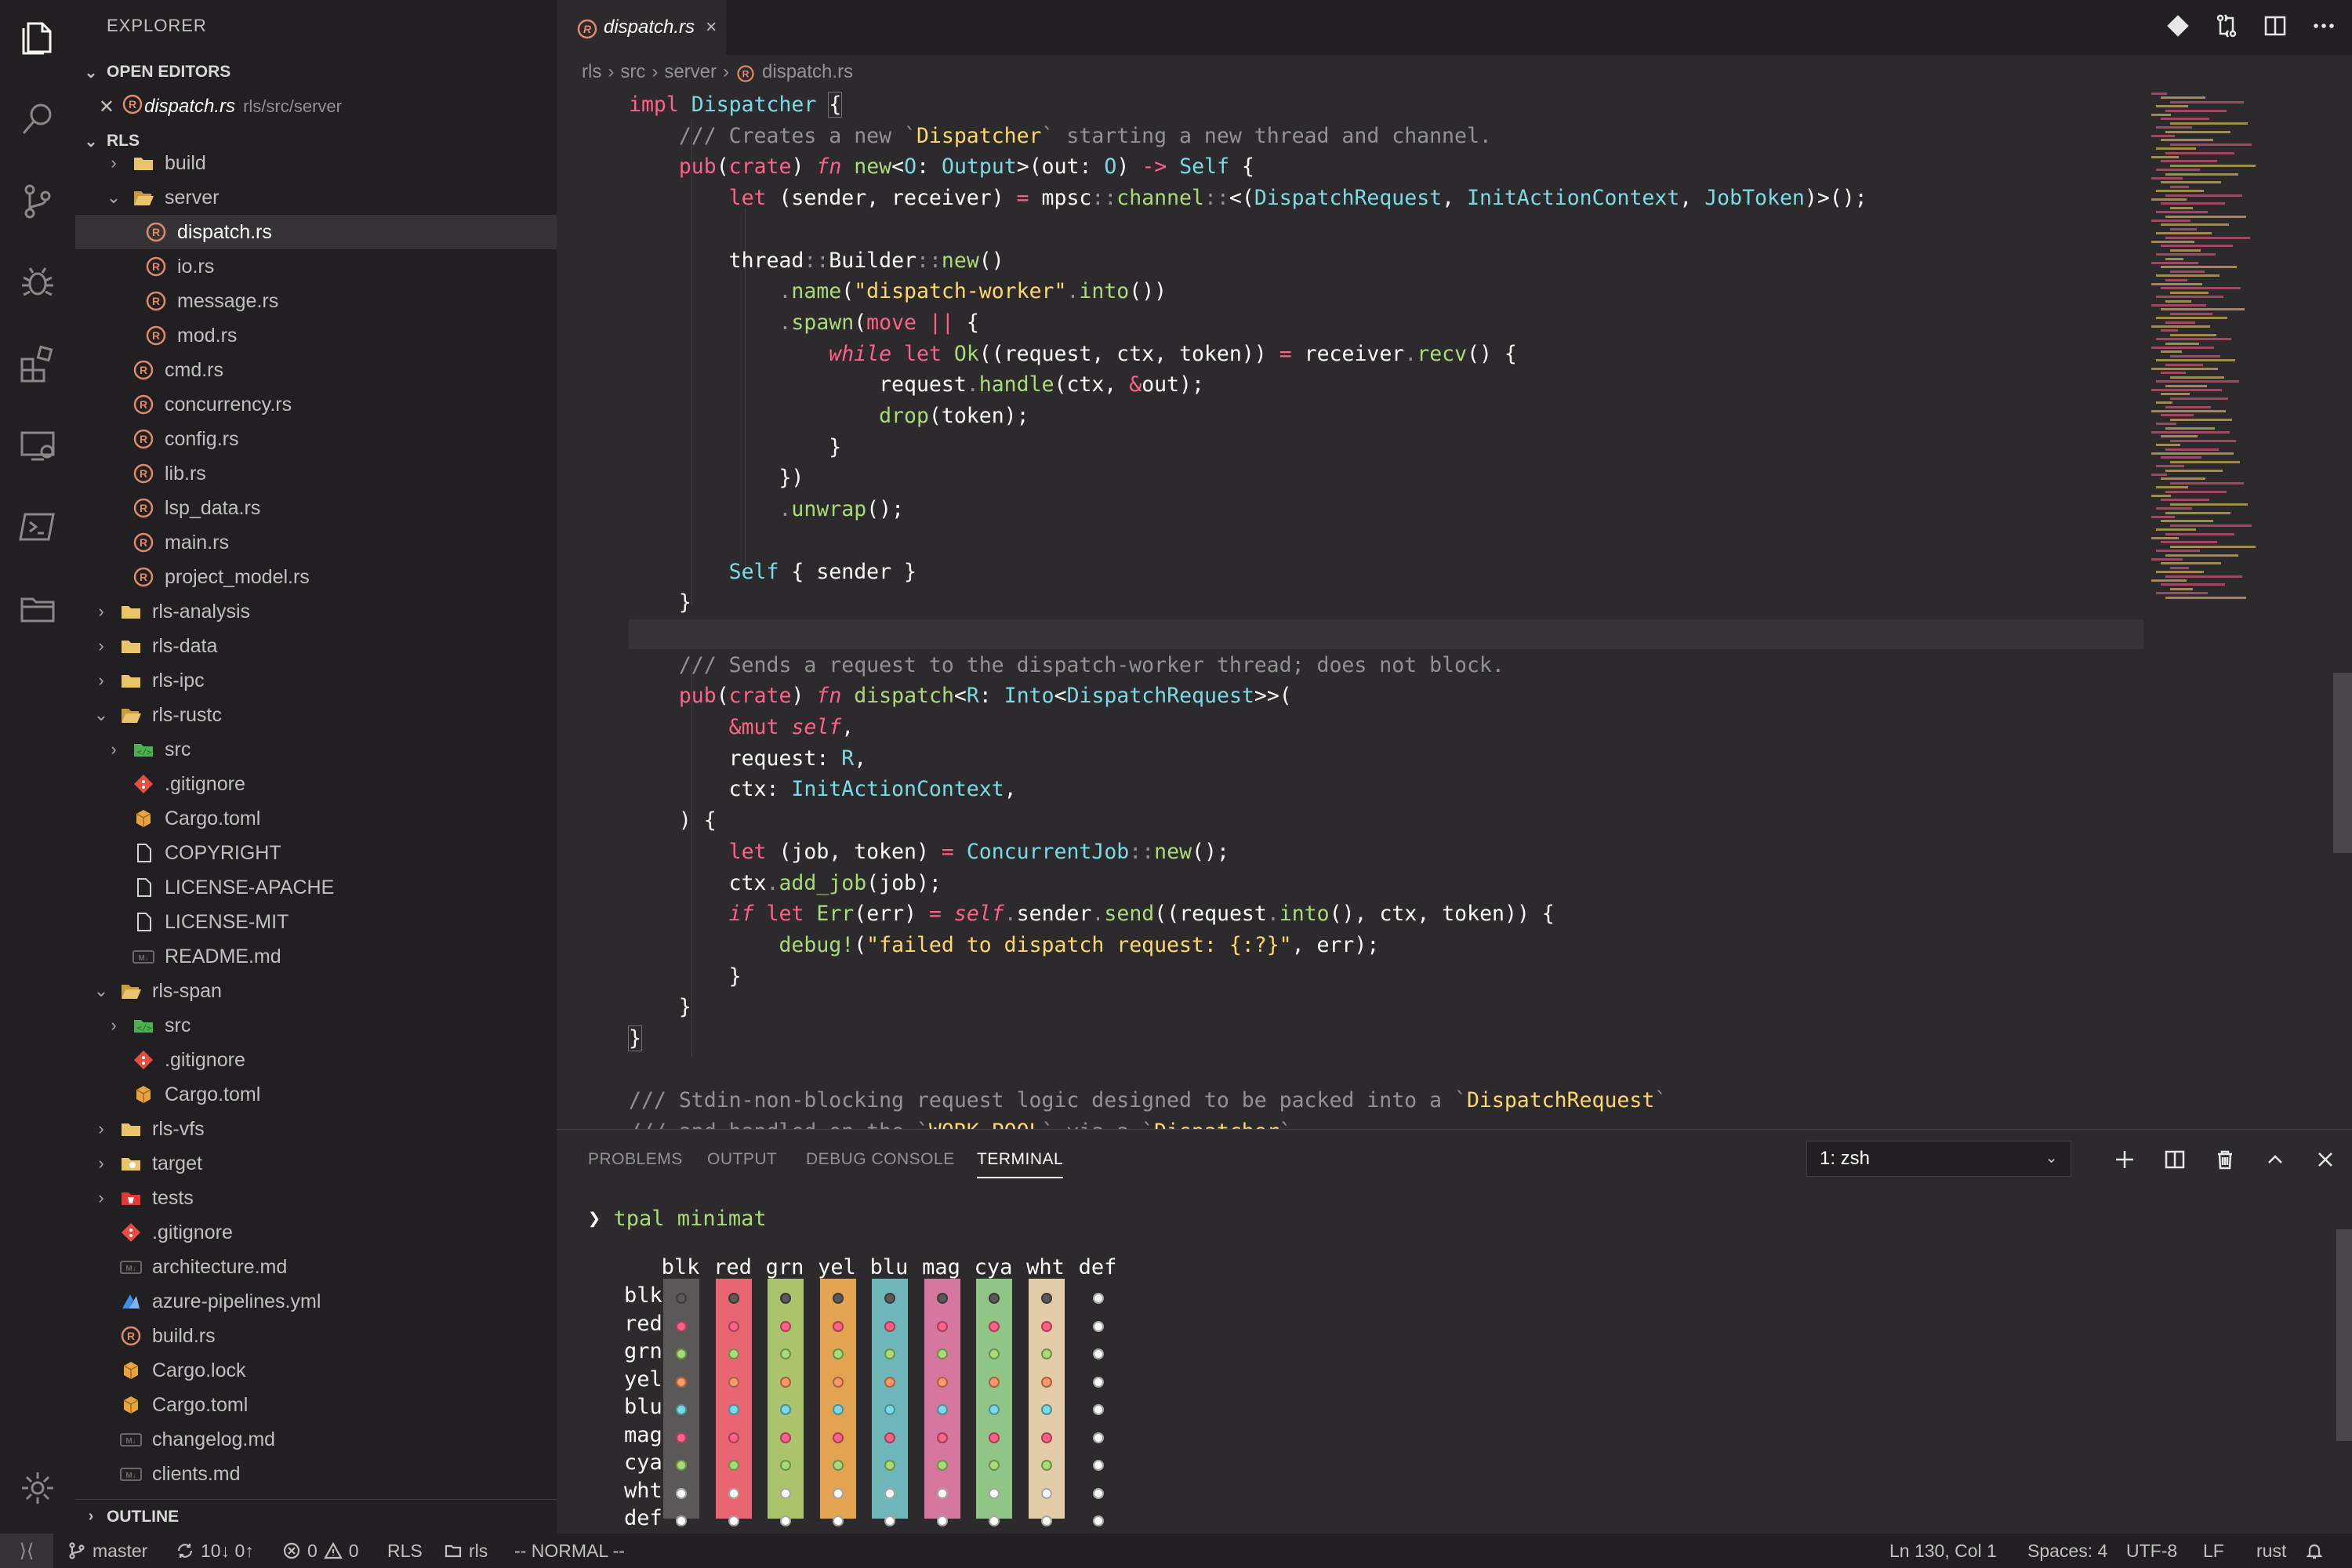 Image resolution: width=2352 pixels, height=1568 pixels. What do you see at coordinates (316, 301) in the screenshot?
I see `tree-item: Rmessage.rs` at bounding box center [316, 301].